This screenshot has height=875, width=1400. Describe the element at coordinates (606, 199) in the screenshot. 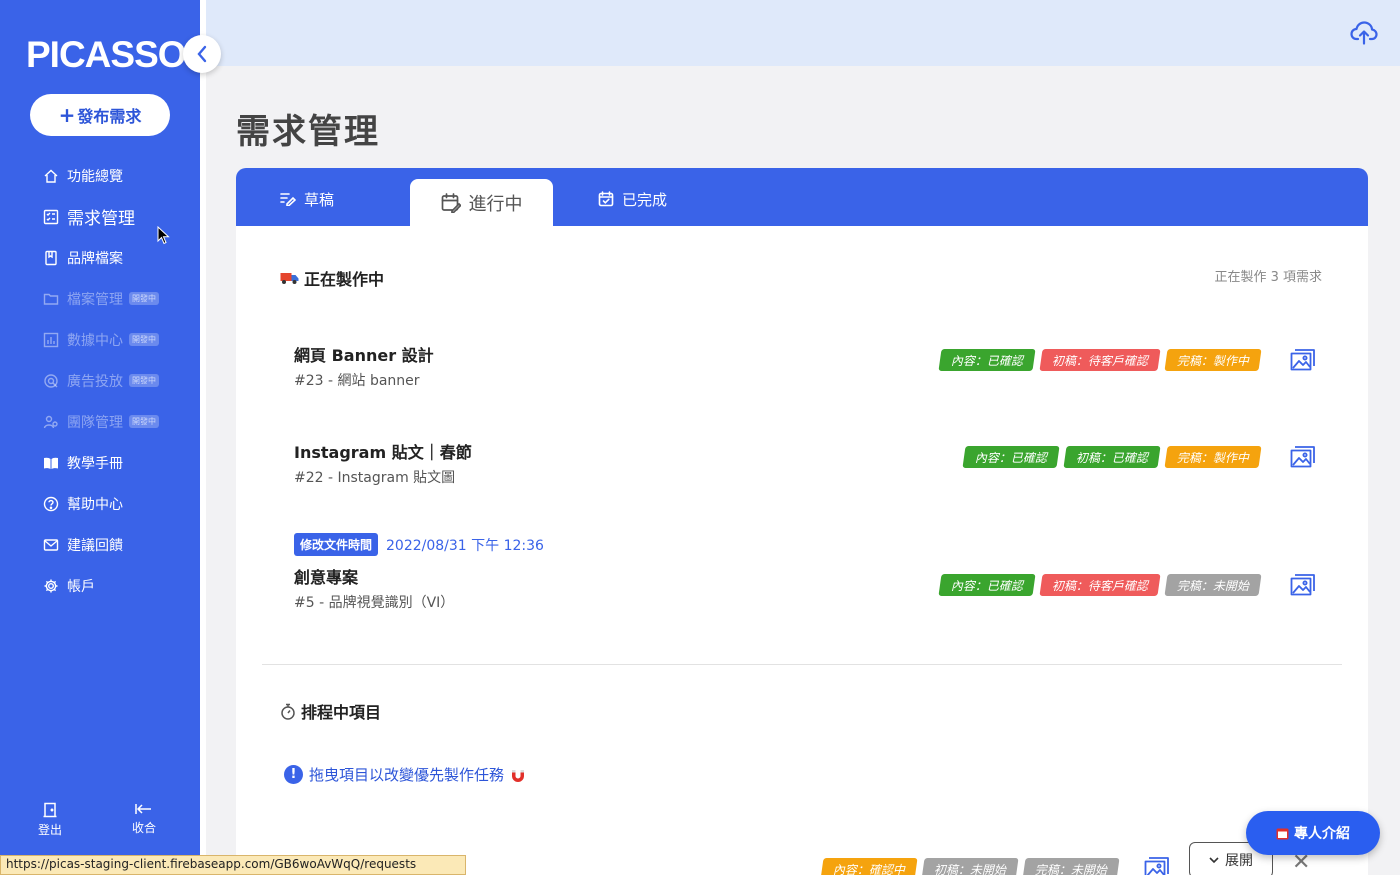

I see `calendar-check-icon` at that location.